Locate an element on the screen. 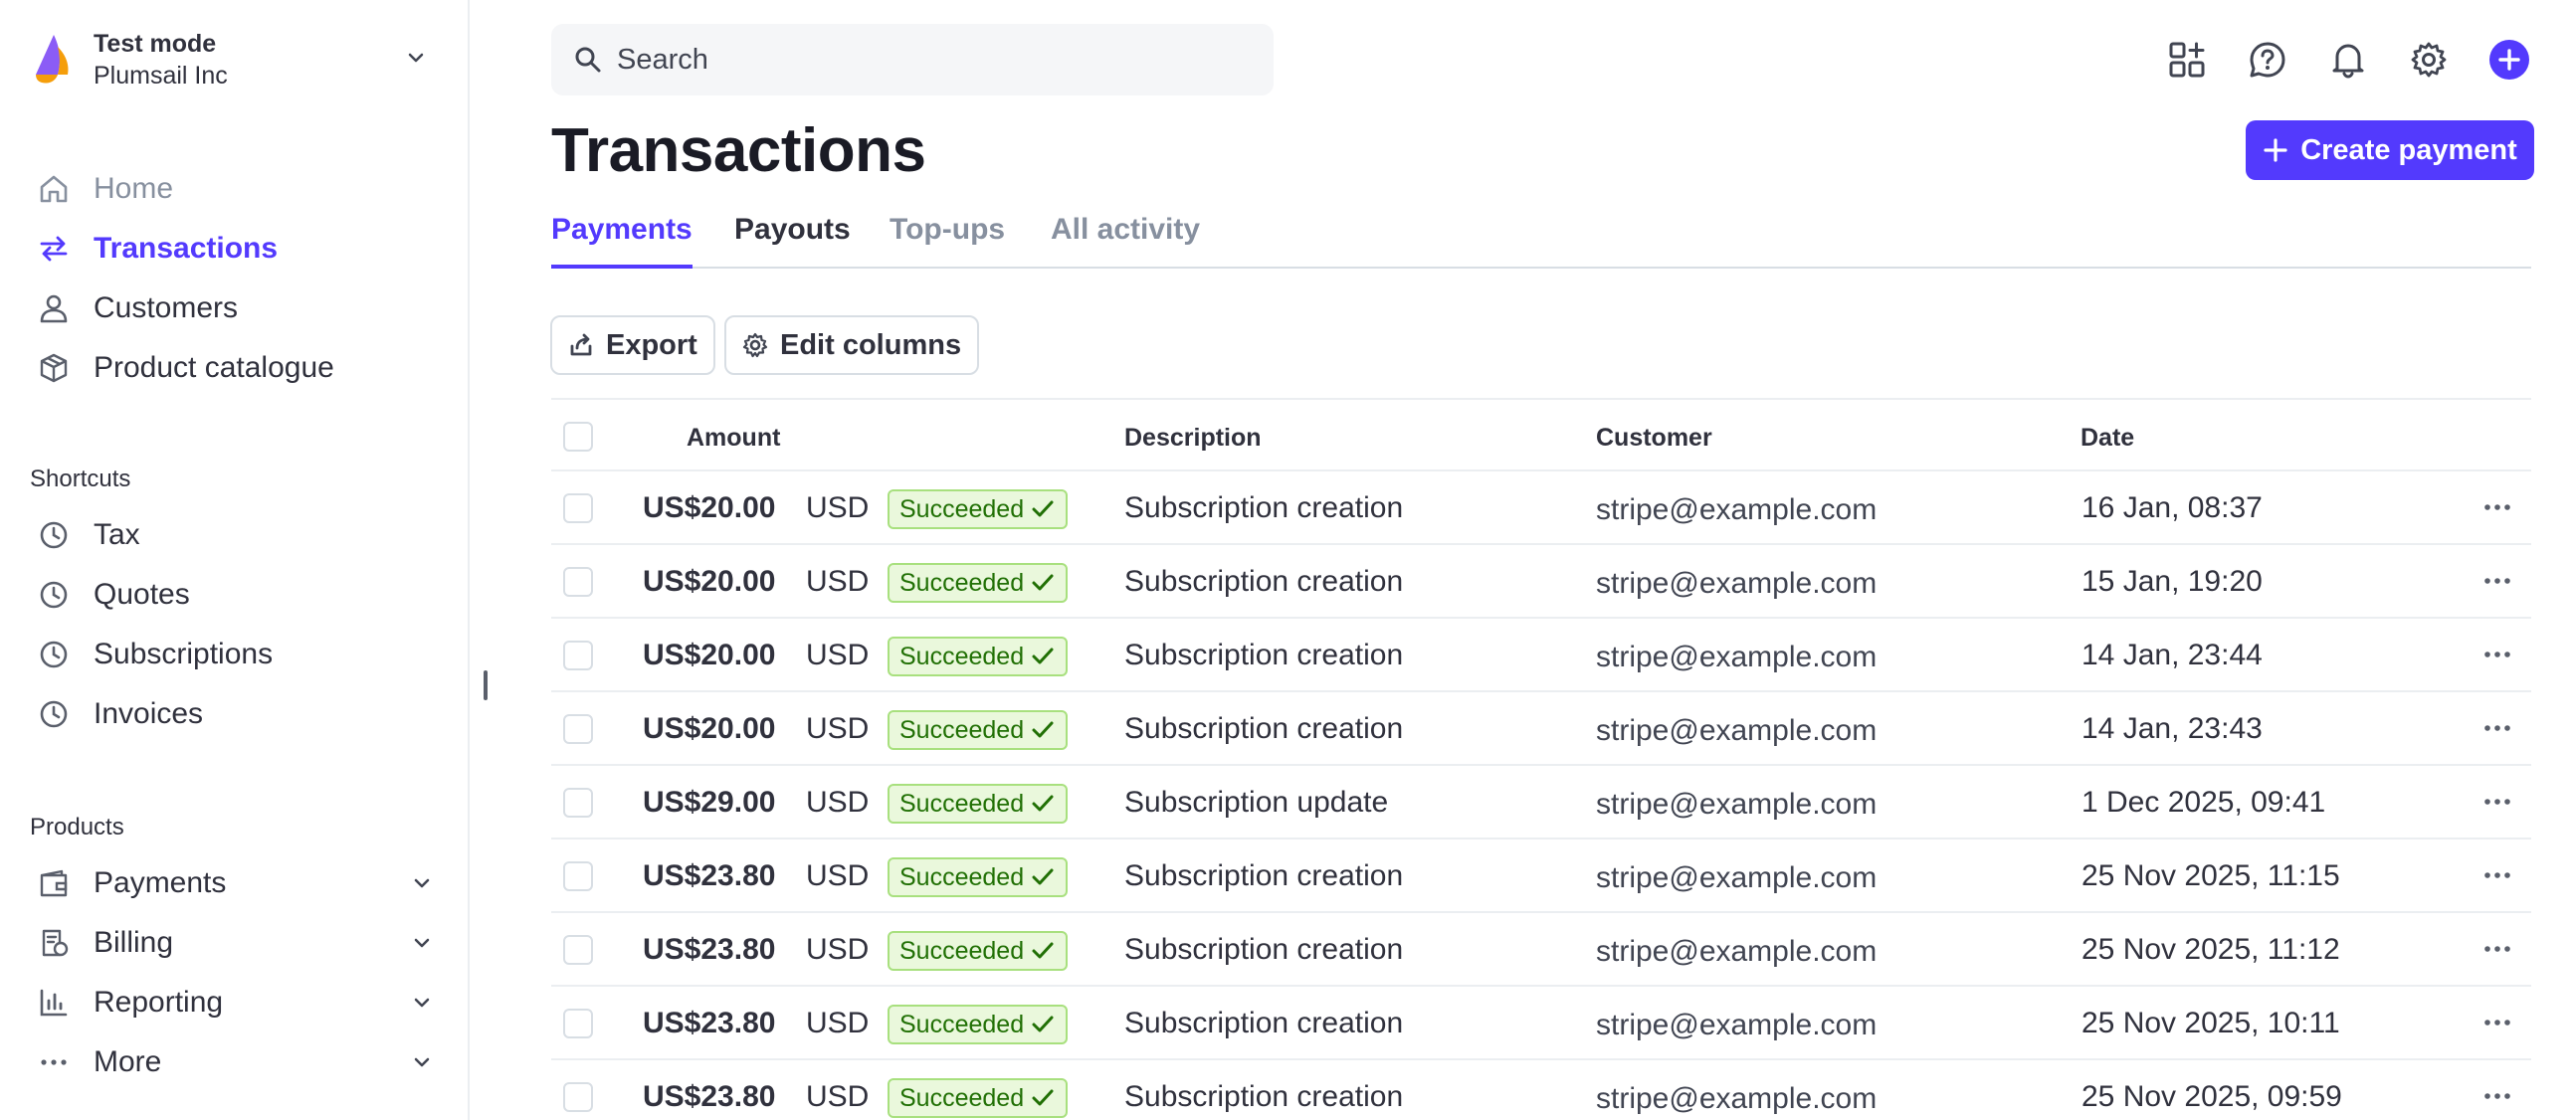  sidebar-item-payments: Payments is located at coordinates (235, 883).